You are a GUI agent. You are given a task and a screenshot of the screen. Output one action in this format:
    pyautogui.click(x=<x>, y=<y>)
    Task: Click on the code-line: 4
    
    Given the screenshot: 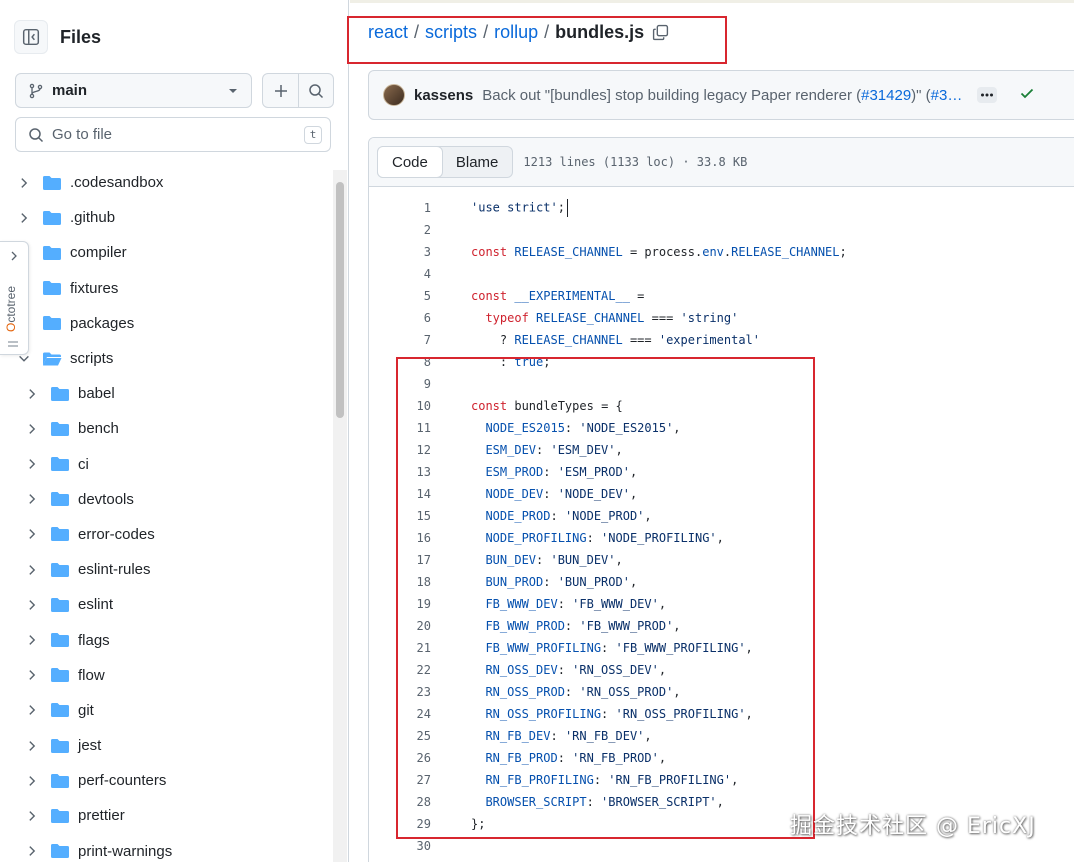 What is the action you would take?
    pyautogui.click(x=721, y=274)
    